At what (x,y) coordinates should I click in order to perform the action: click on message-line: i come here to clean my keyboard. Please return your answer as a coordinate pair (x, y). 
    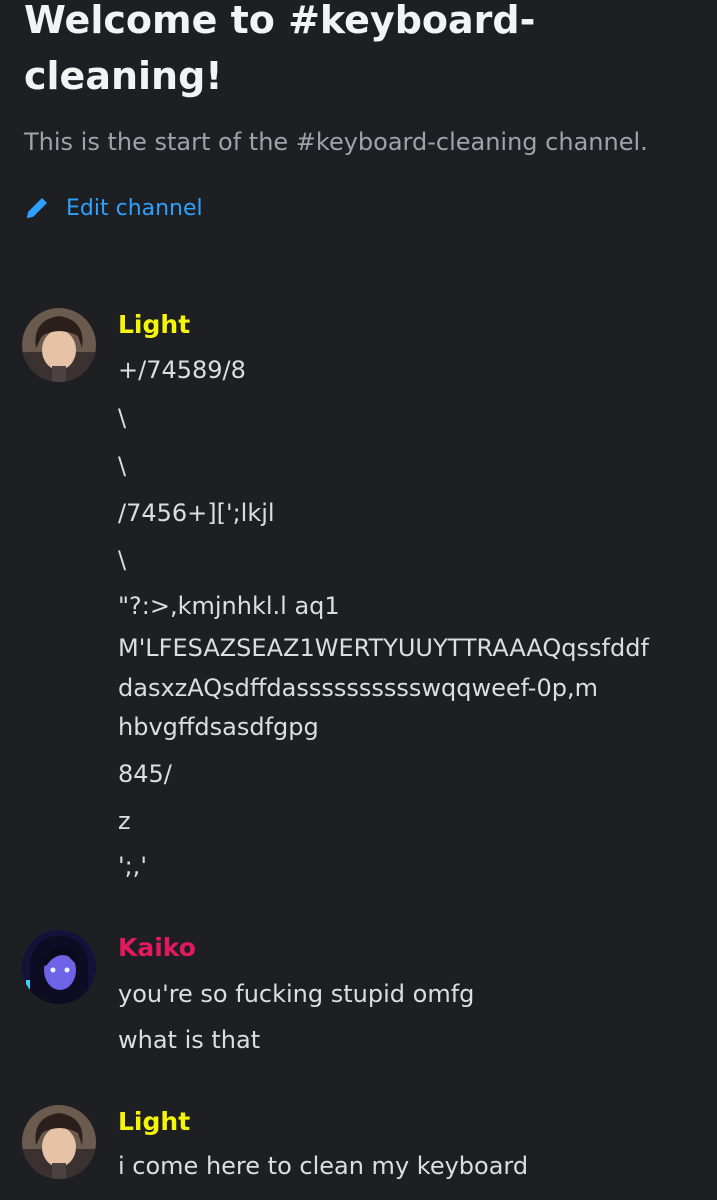
    Looking at the image, I should click on (323, 1166).